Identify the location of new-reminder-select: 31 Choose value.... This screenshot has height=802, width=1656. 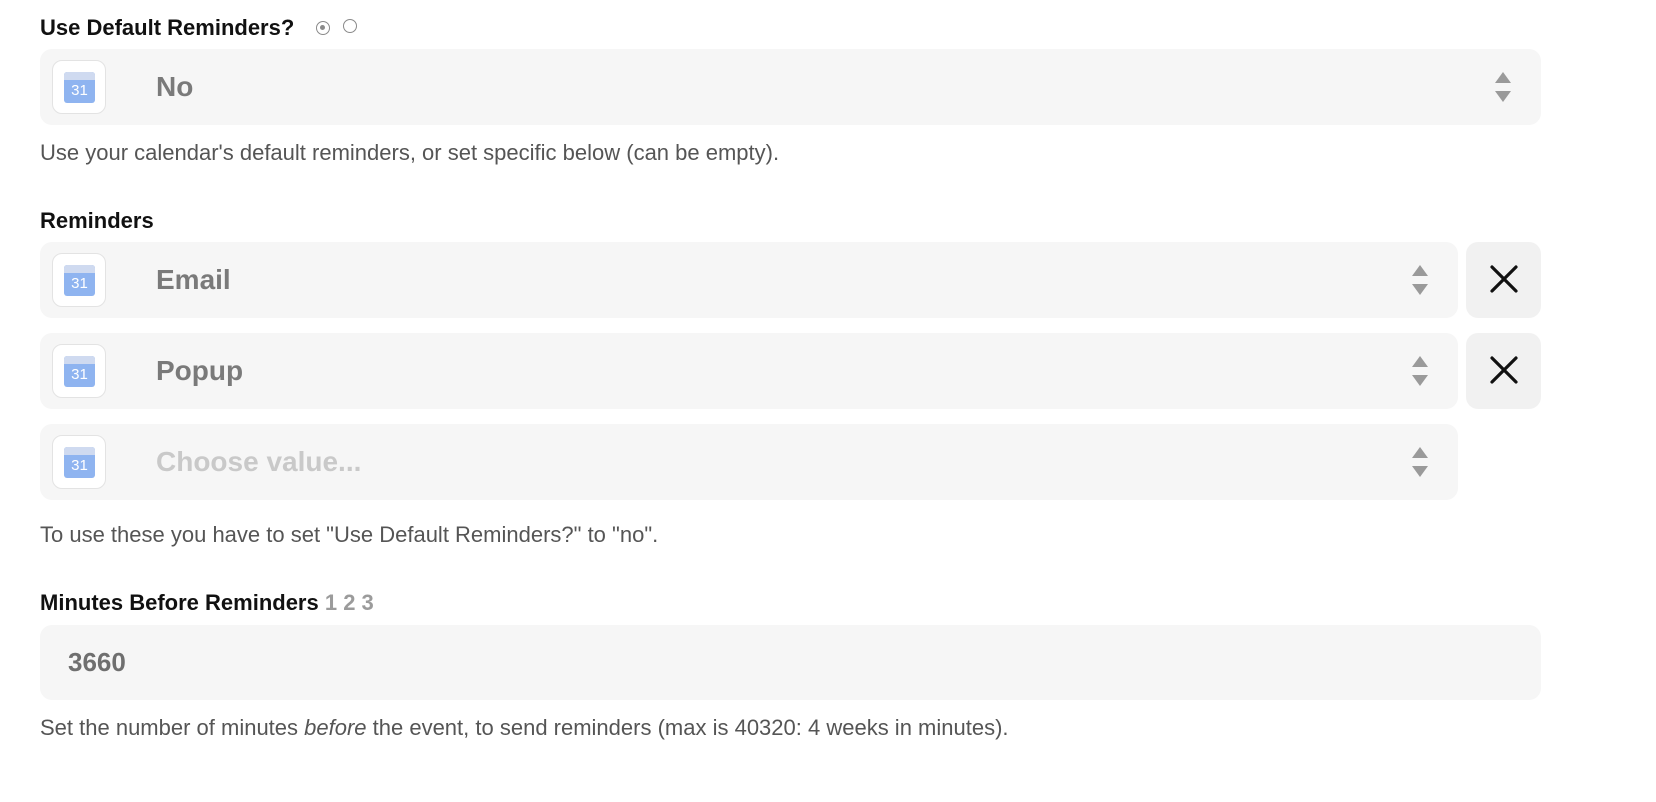
(749, 462).